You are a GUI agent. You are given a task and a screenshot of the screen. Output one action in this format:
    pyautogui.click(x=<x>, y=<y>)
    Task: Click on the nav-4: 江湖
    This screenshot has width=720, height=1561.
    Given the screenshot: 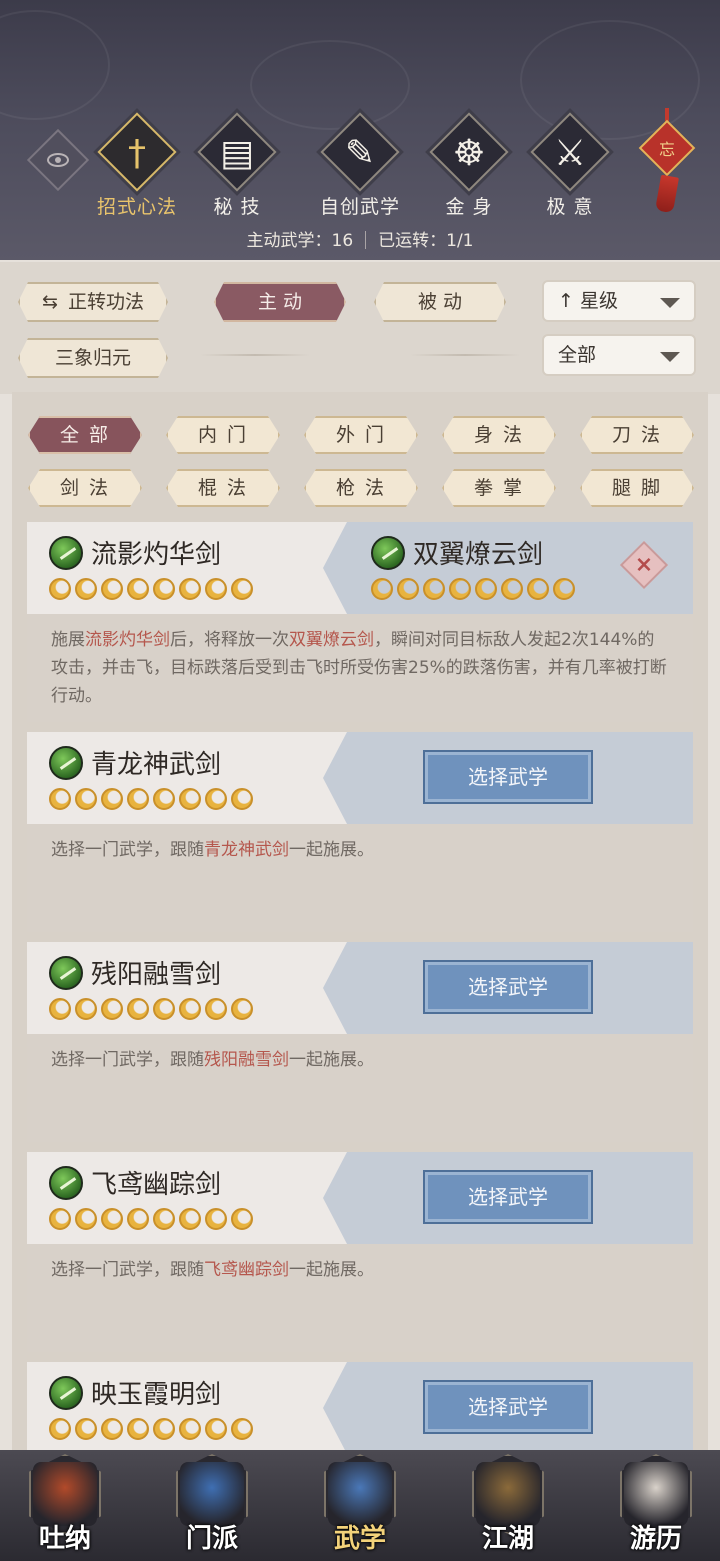 What is the action you would take?
    pyautogui.click(x=508, y=1505)
    